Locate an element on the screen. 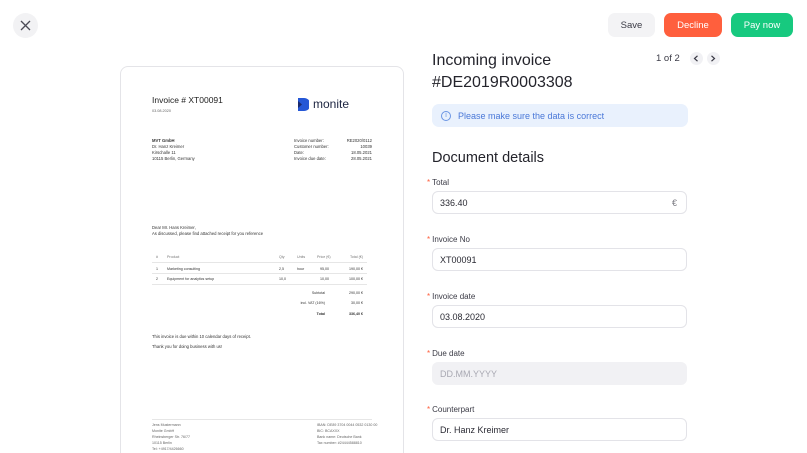 The image size is (807, 453). counterpart-field: Dr. Hanz Kreimer is located at coordinates (559, 429).